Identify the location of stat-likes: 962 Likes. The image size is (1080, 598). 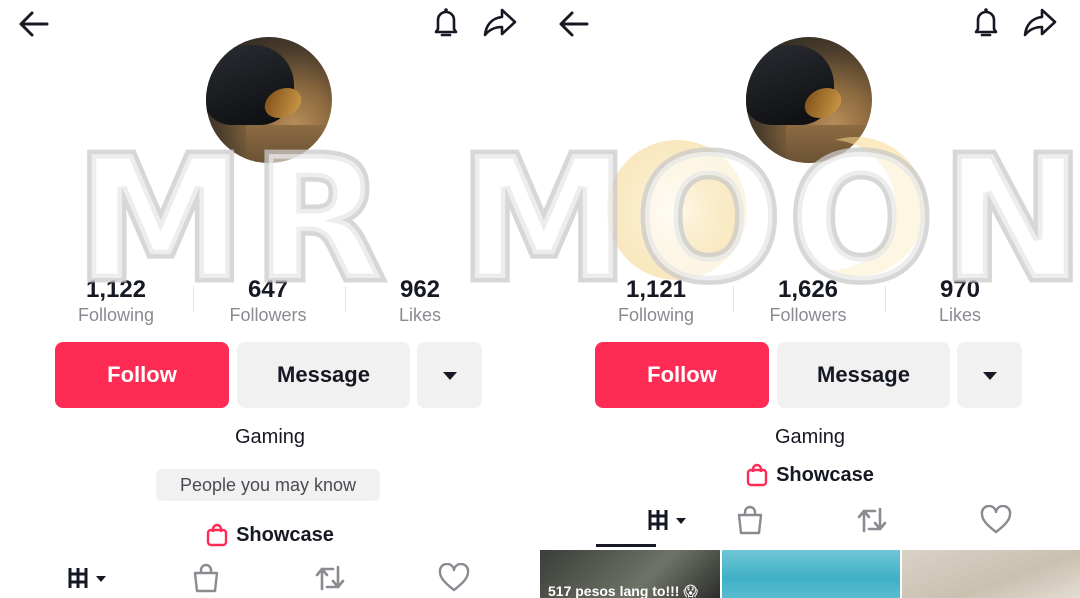
(420, 301).